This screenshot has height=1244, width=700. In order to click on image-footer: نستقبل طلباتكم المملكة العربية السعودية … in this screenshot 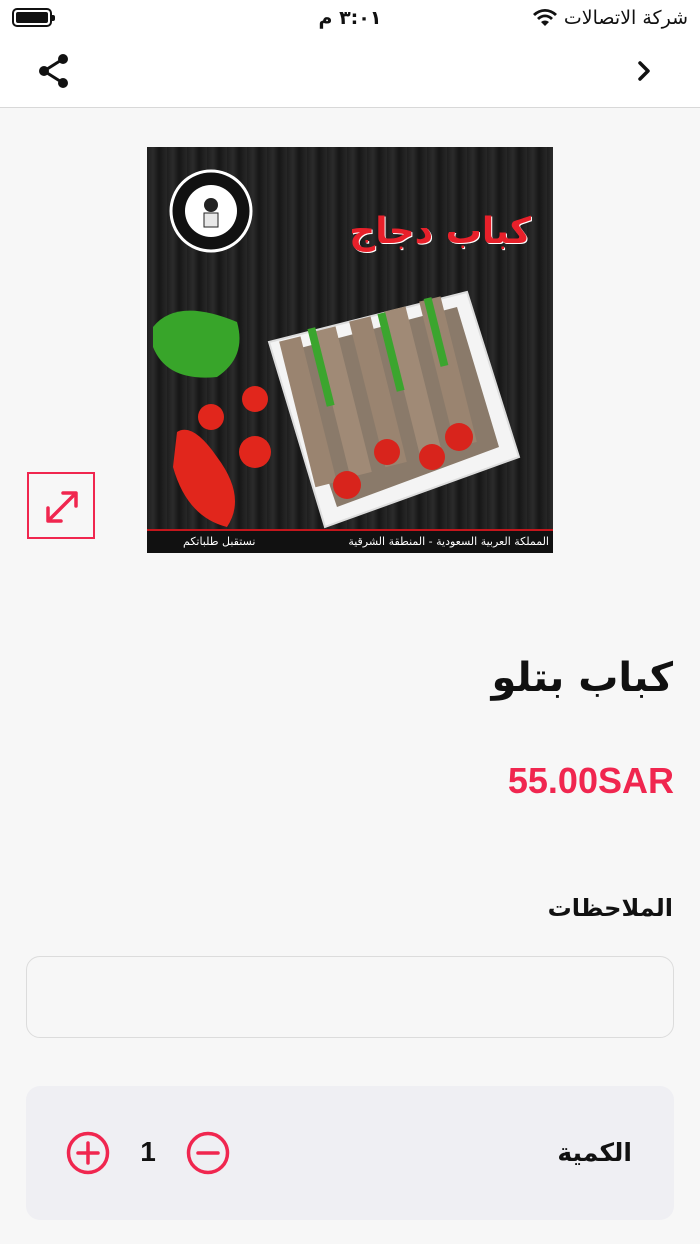, I will do `click(350, 541)`.